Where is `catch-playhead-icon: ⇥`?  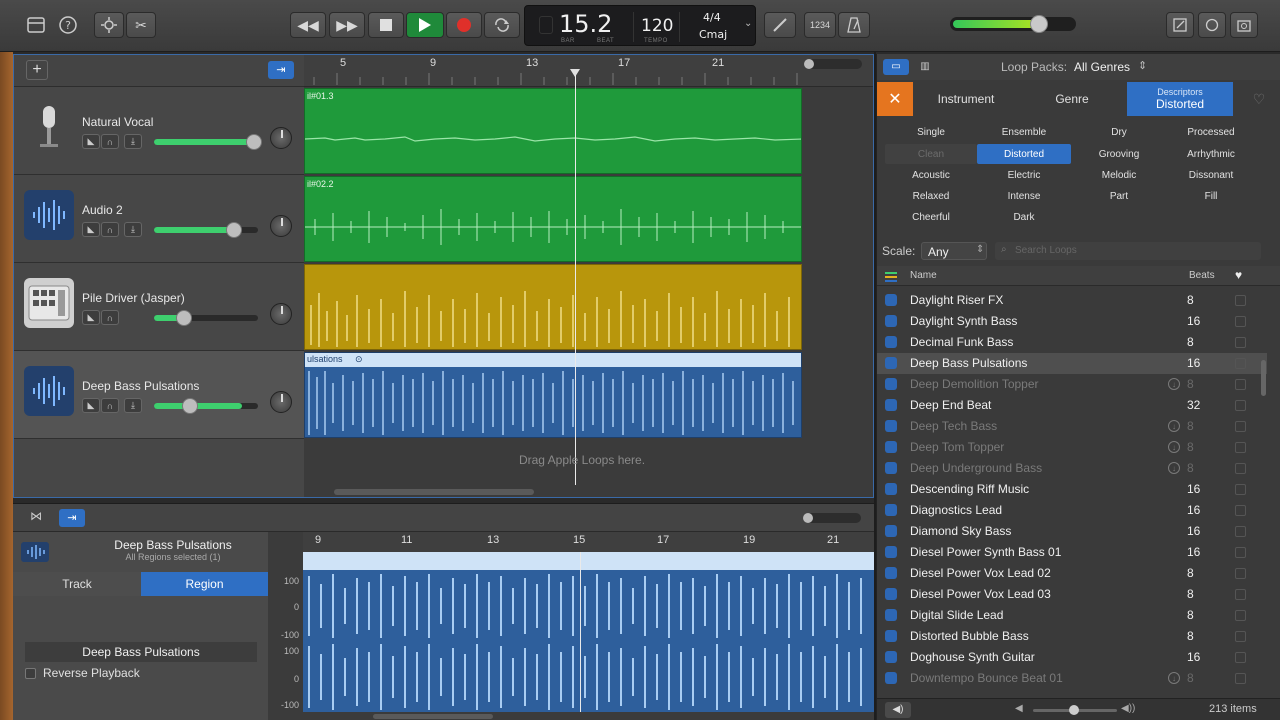 catch-playhead-icon: ⇥ is located at coordinates (281, 70).